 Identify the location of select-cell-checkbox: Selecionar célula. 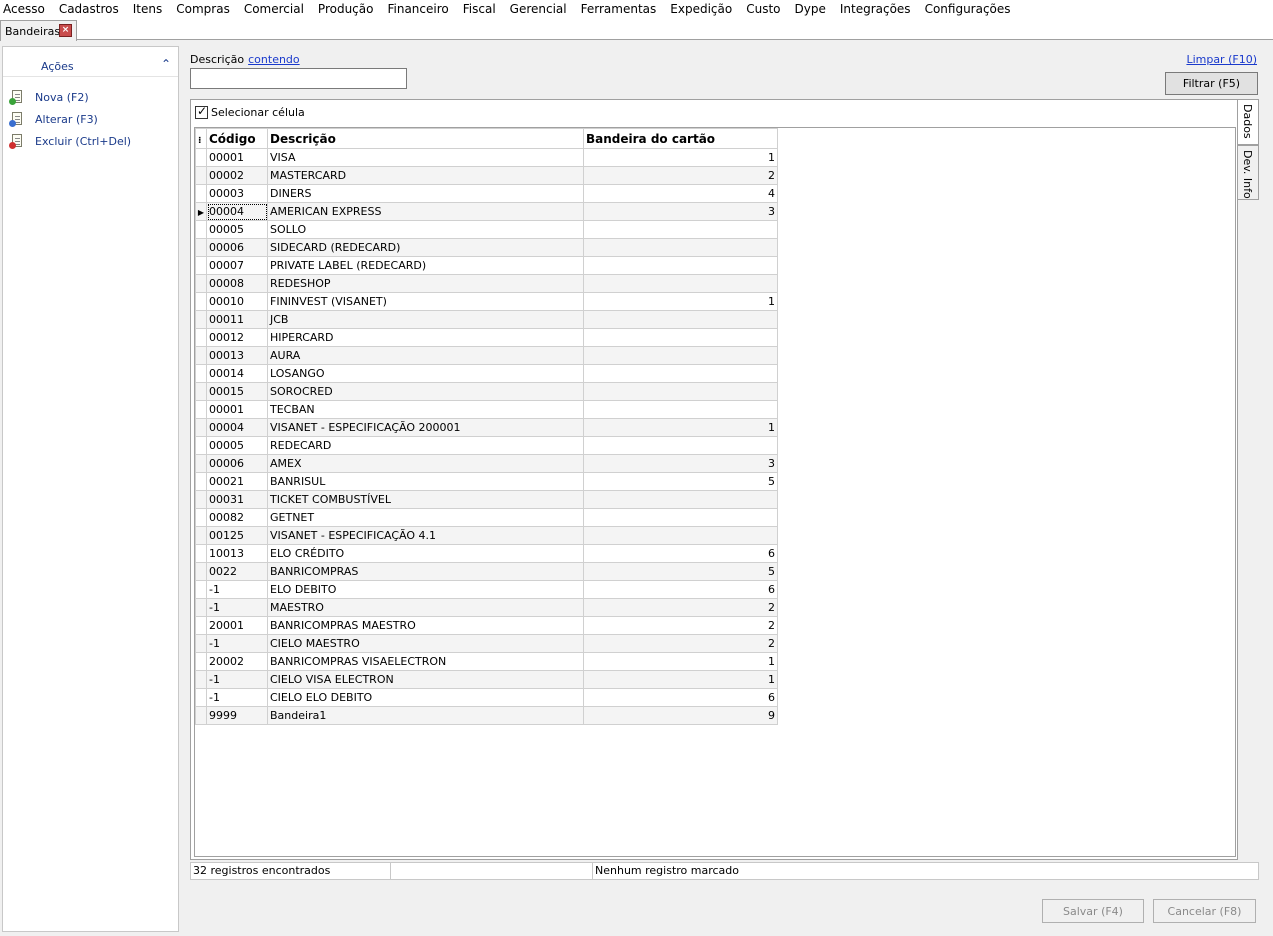
(250, 111).